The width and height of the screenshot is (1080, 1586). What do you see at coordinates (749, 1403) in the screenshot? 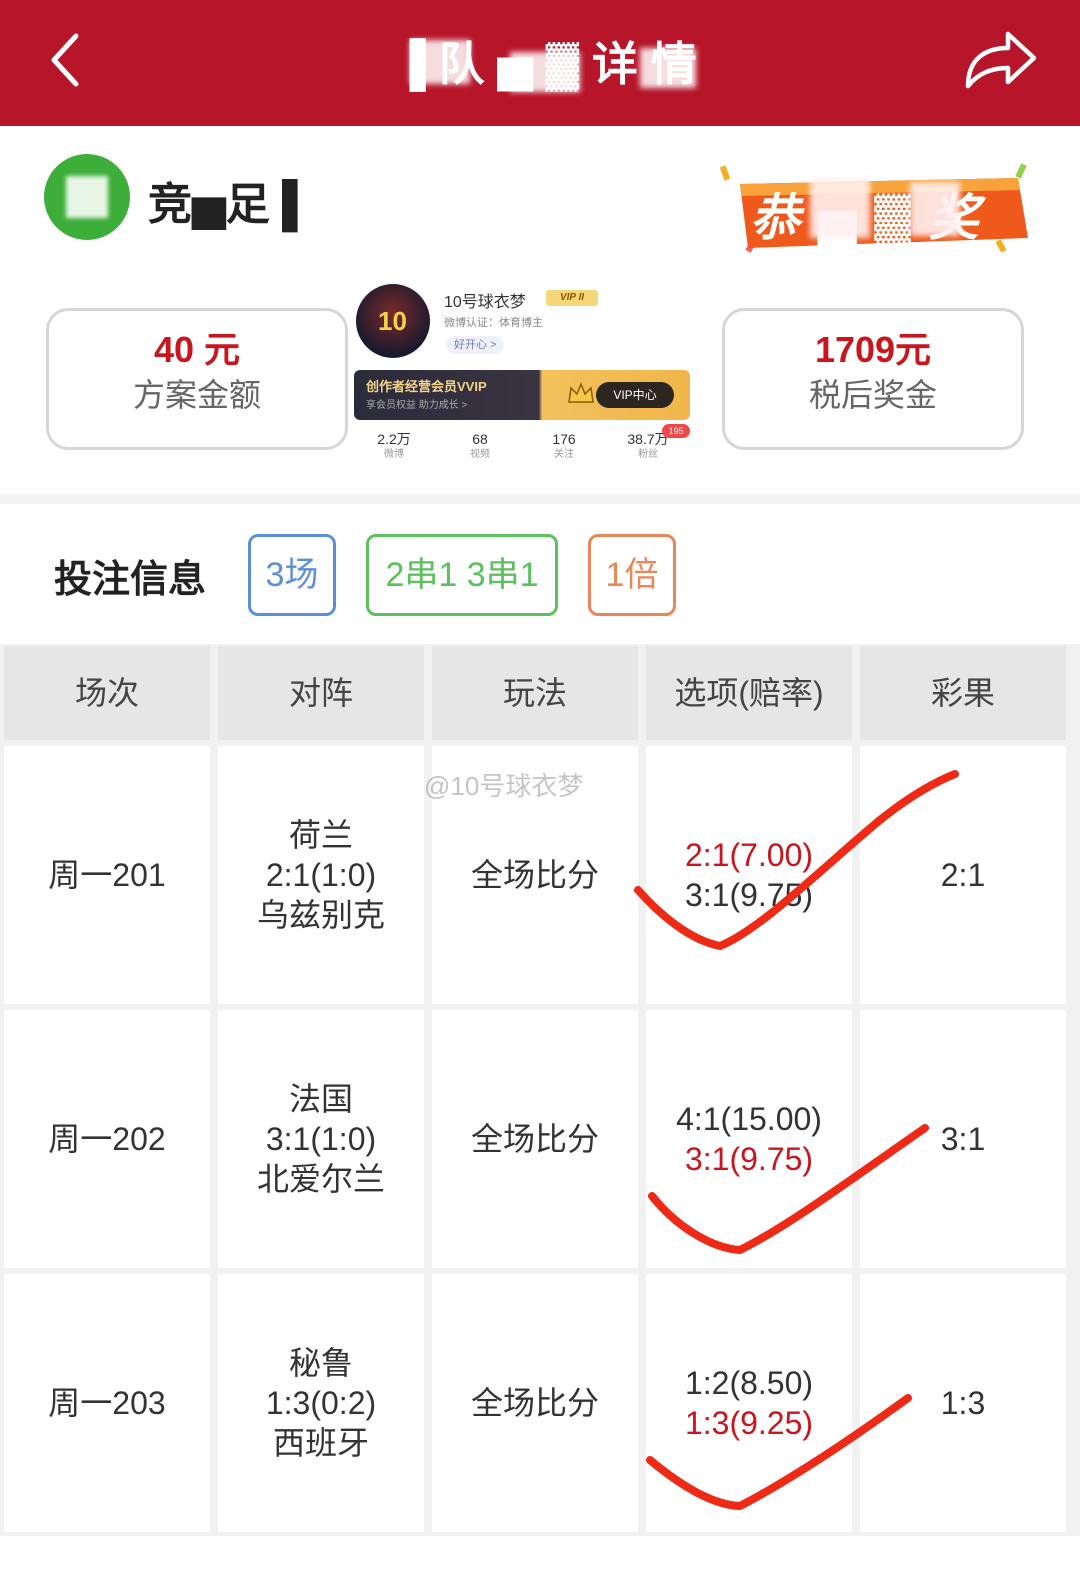
I see `table-row-options: 1:2(8.50) 1:3(9.25)` at bounding box center [749, 1403].